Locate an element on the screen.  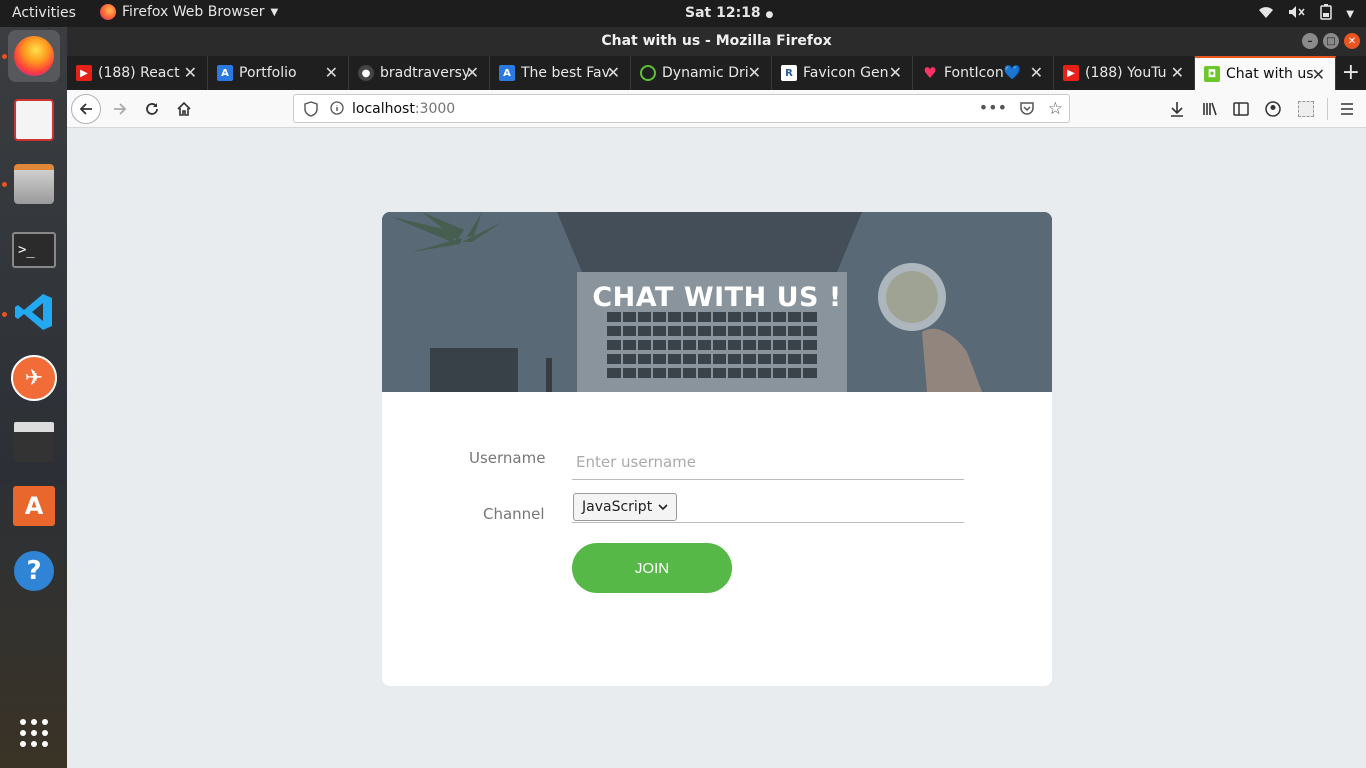
arrow-left-icon is located at coordinates (85, 109).